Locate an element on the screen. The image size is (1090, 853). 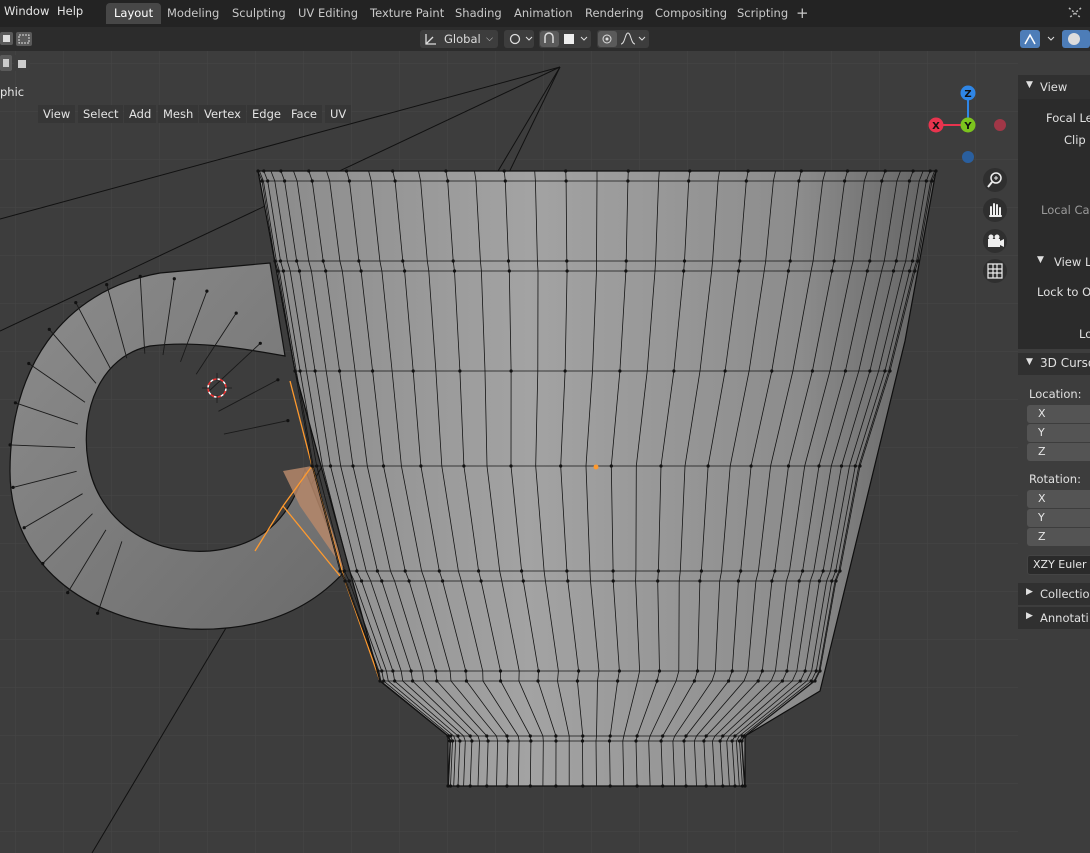
orientation-label: Global is located at coordinates (462, 39).